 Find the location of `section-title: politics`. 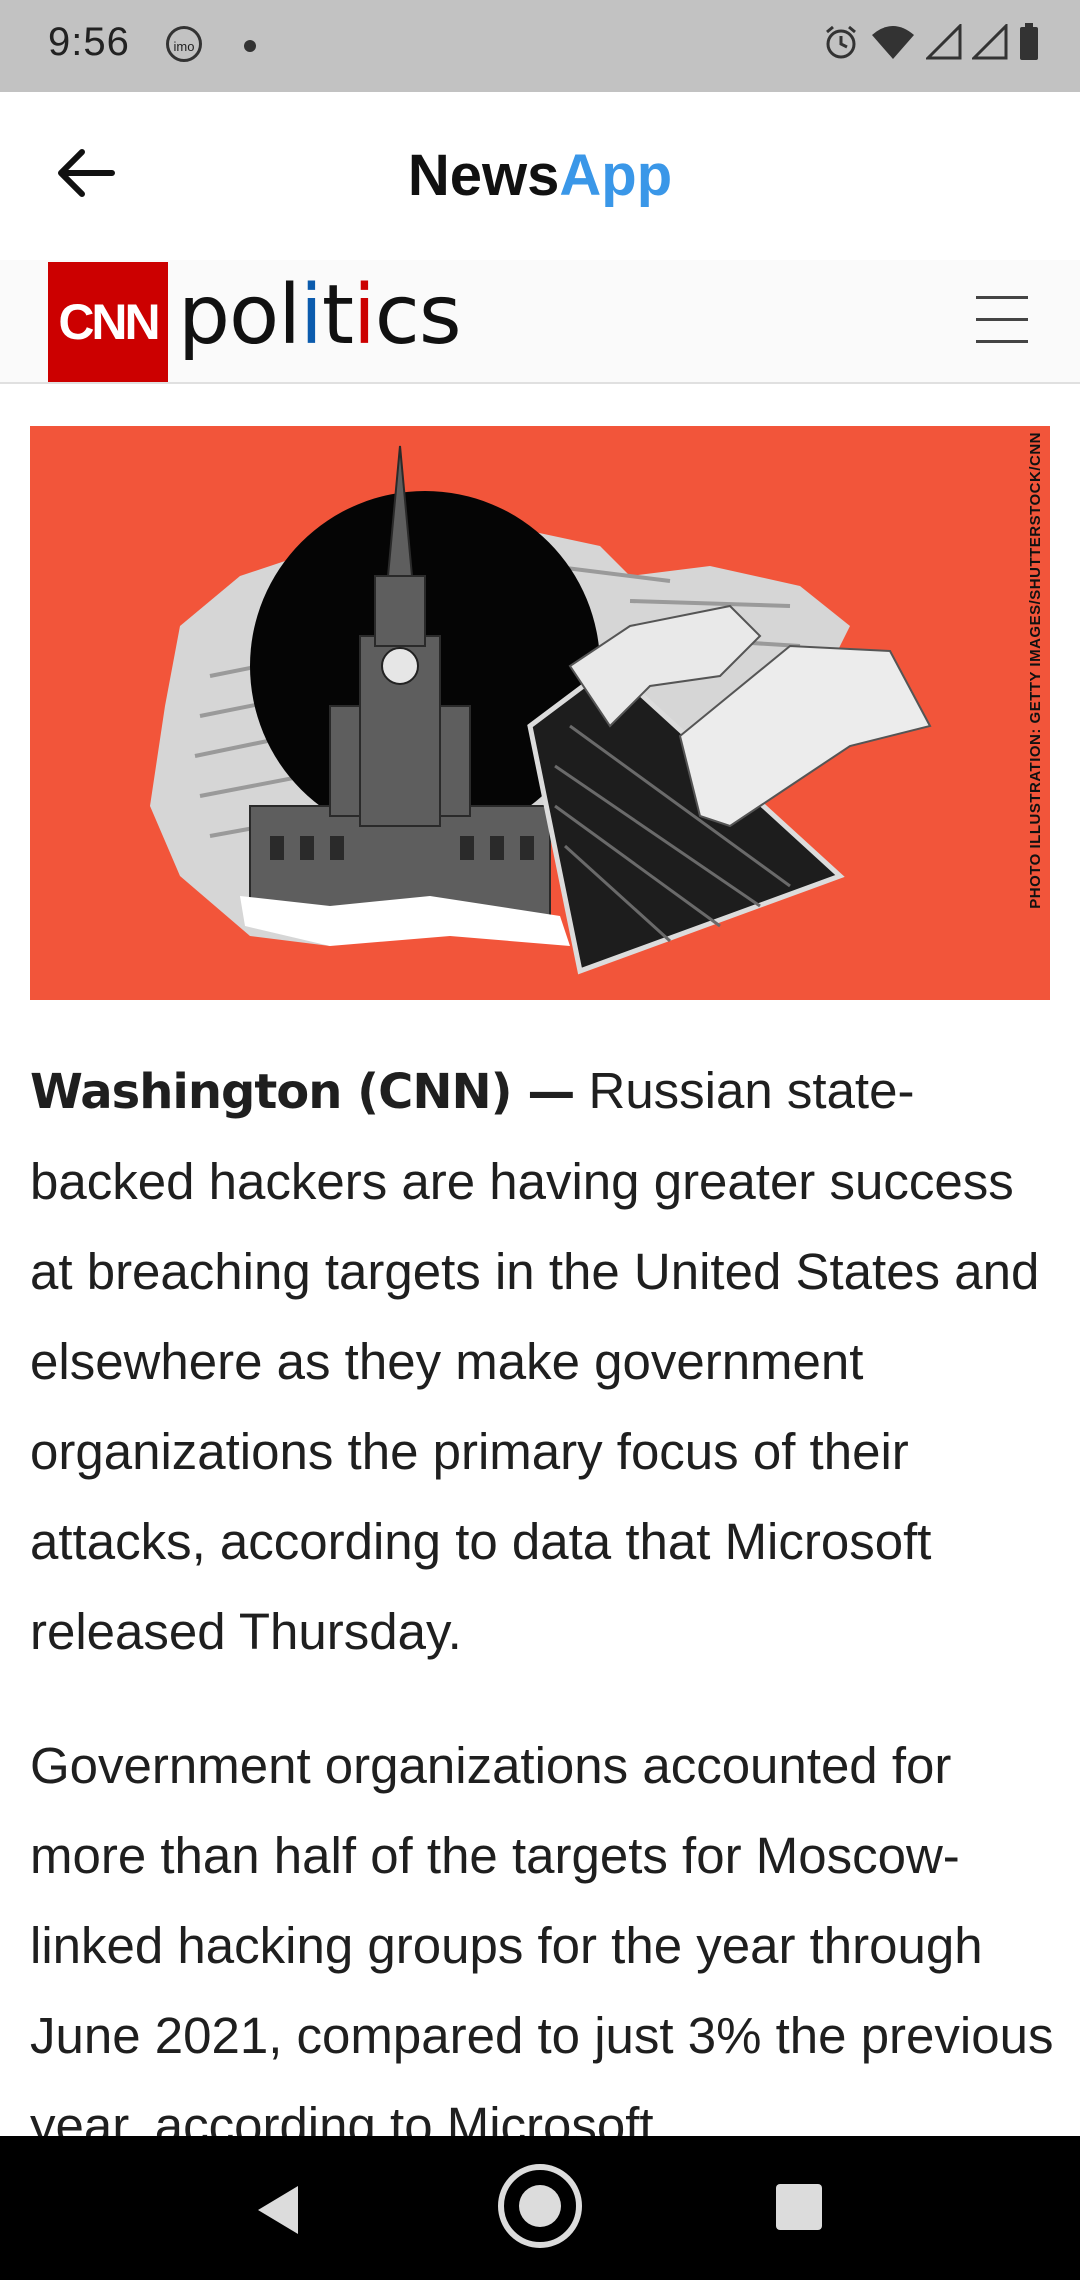

section-title: politics is located at coordinates (320, 315).